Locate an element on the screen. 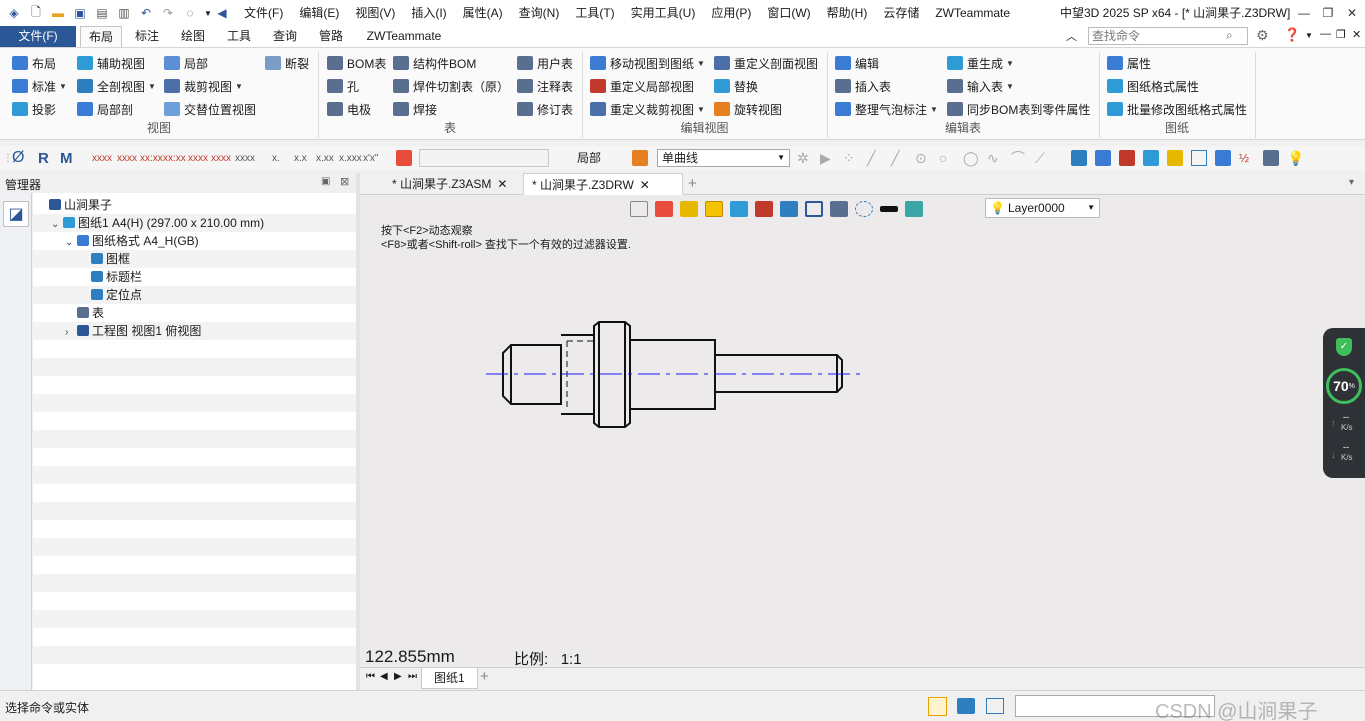 Image resolution: width=1365 pixels, height=721 pixels. menu-item-12: ZWTeammate is located at coordinates (972, 13).